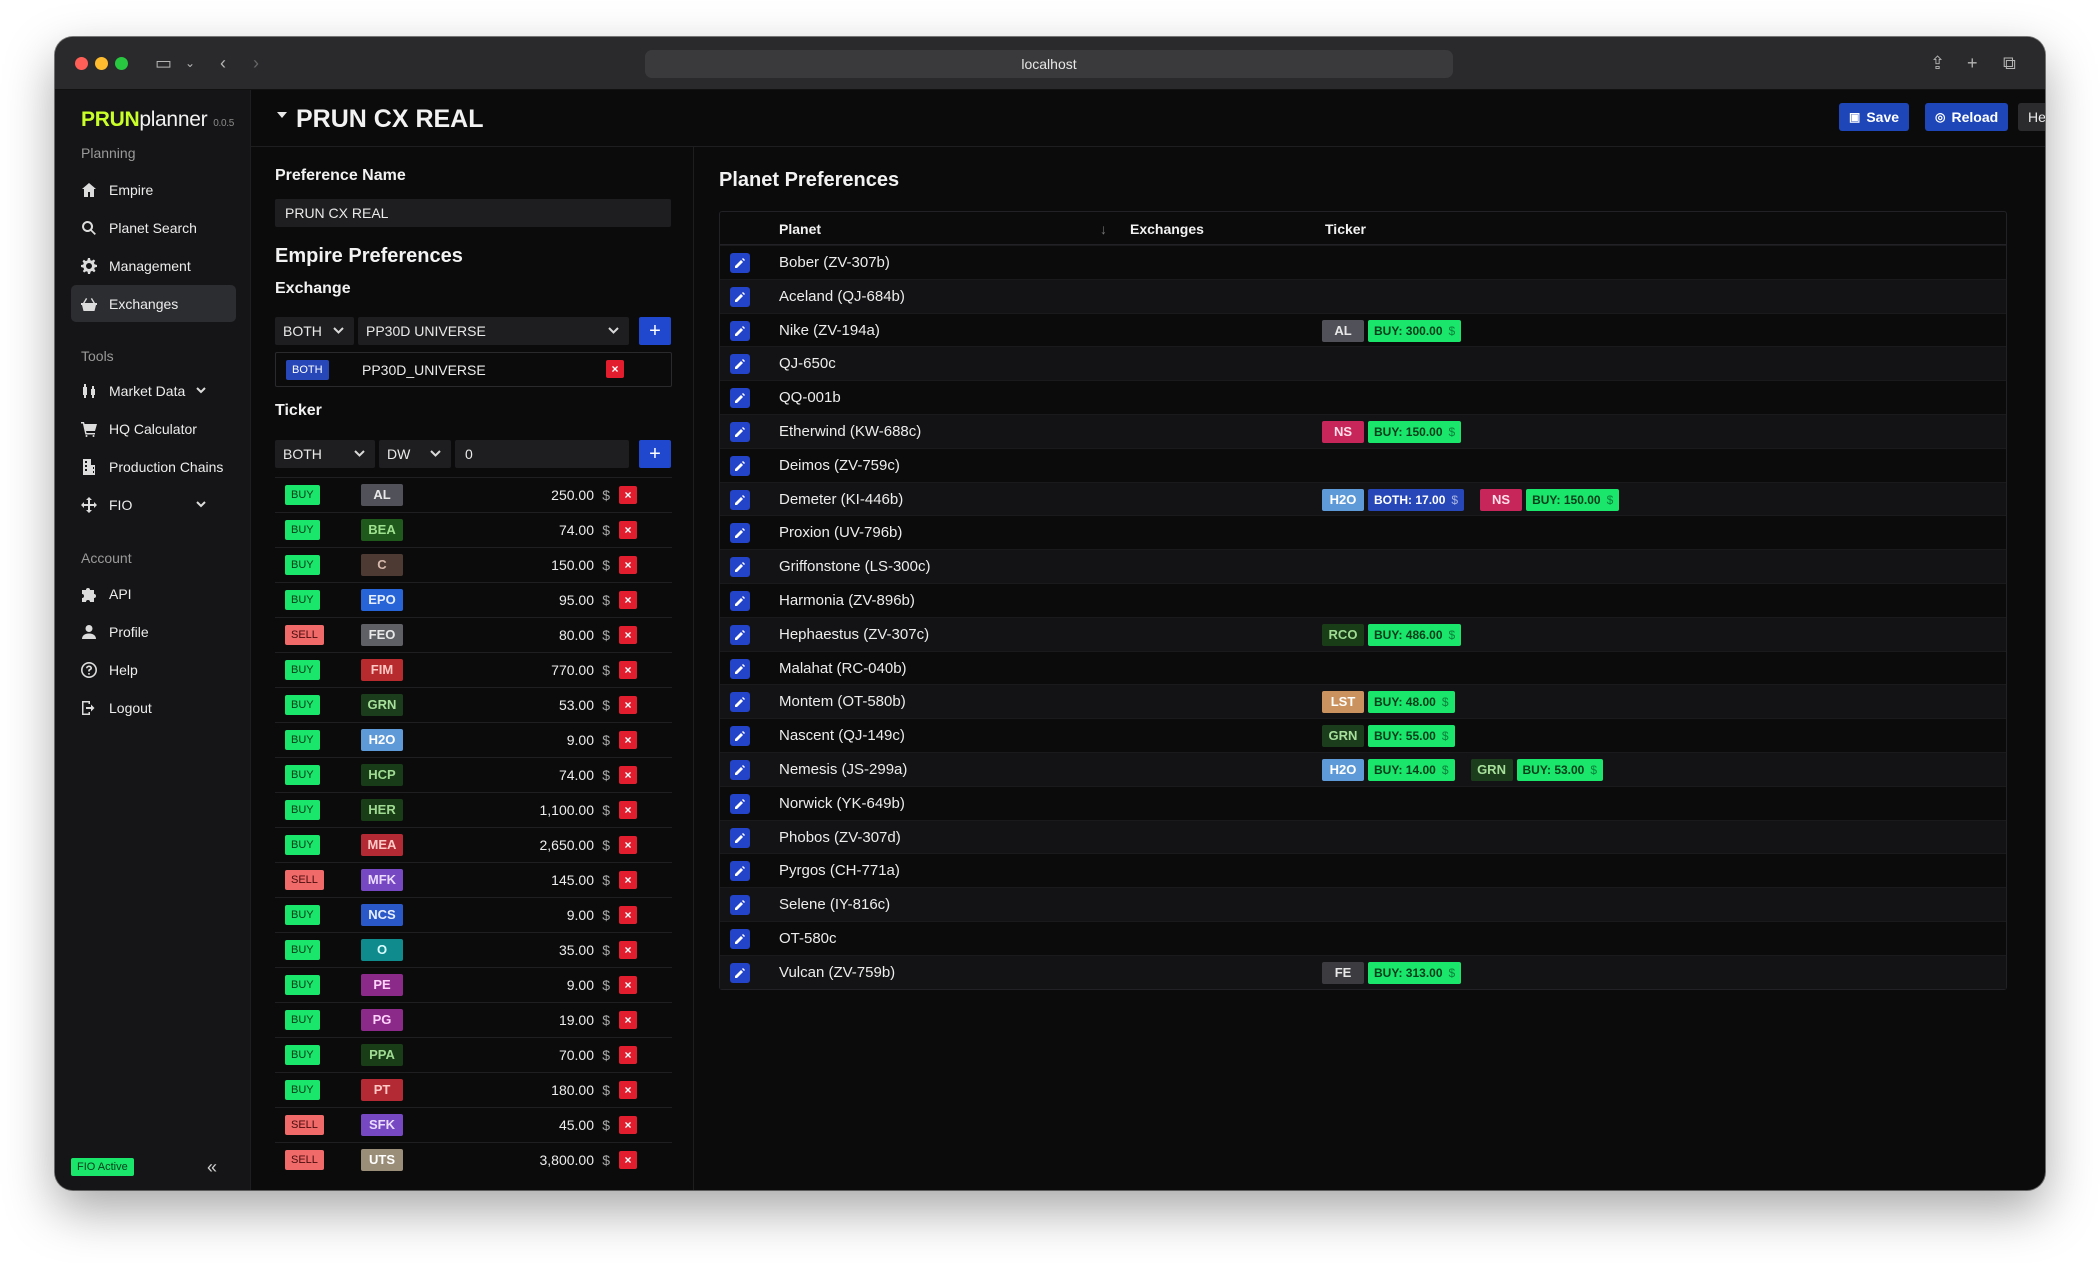  Describe the element at coordinates (157, 120) in the screenshot. I see `brand-logo: PRUNplanner 0.0.5` at that location.